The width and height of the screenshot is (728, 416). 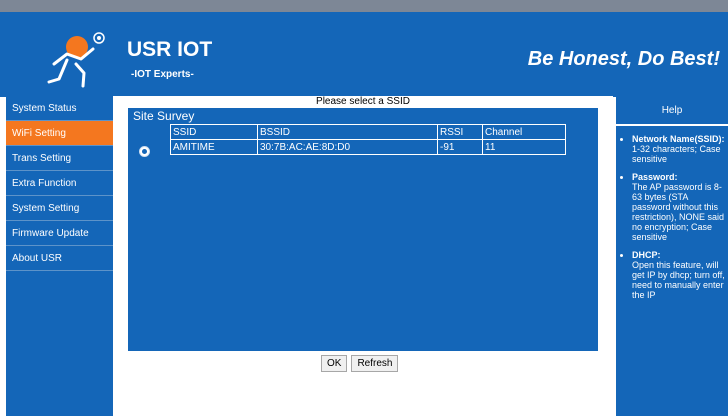 I want to click on sidebar-item-about-usr: About USR, so click(x=59, y=258).